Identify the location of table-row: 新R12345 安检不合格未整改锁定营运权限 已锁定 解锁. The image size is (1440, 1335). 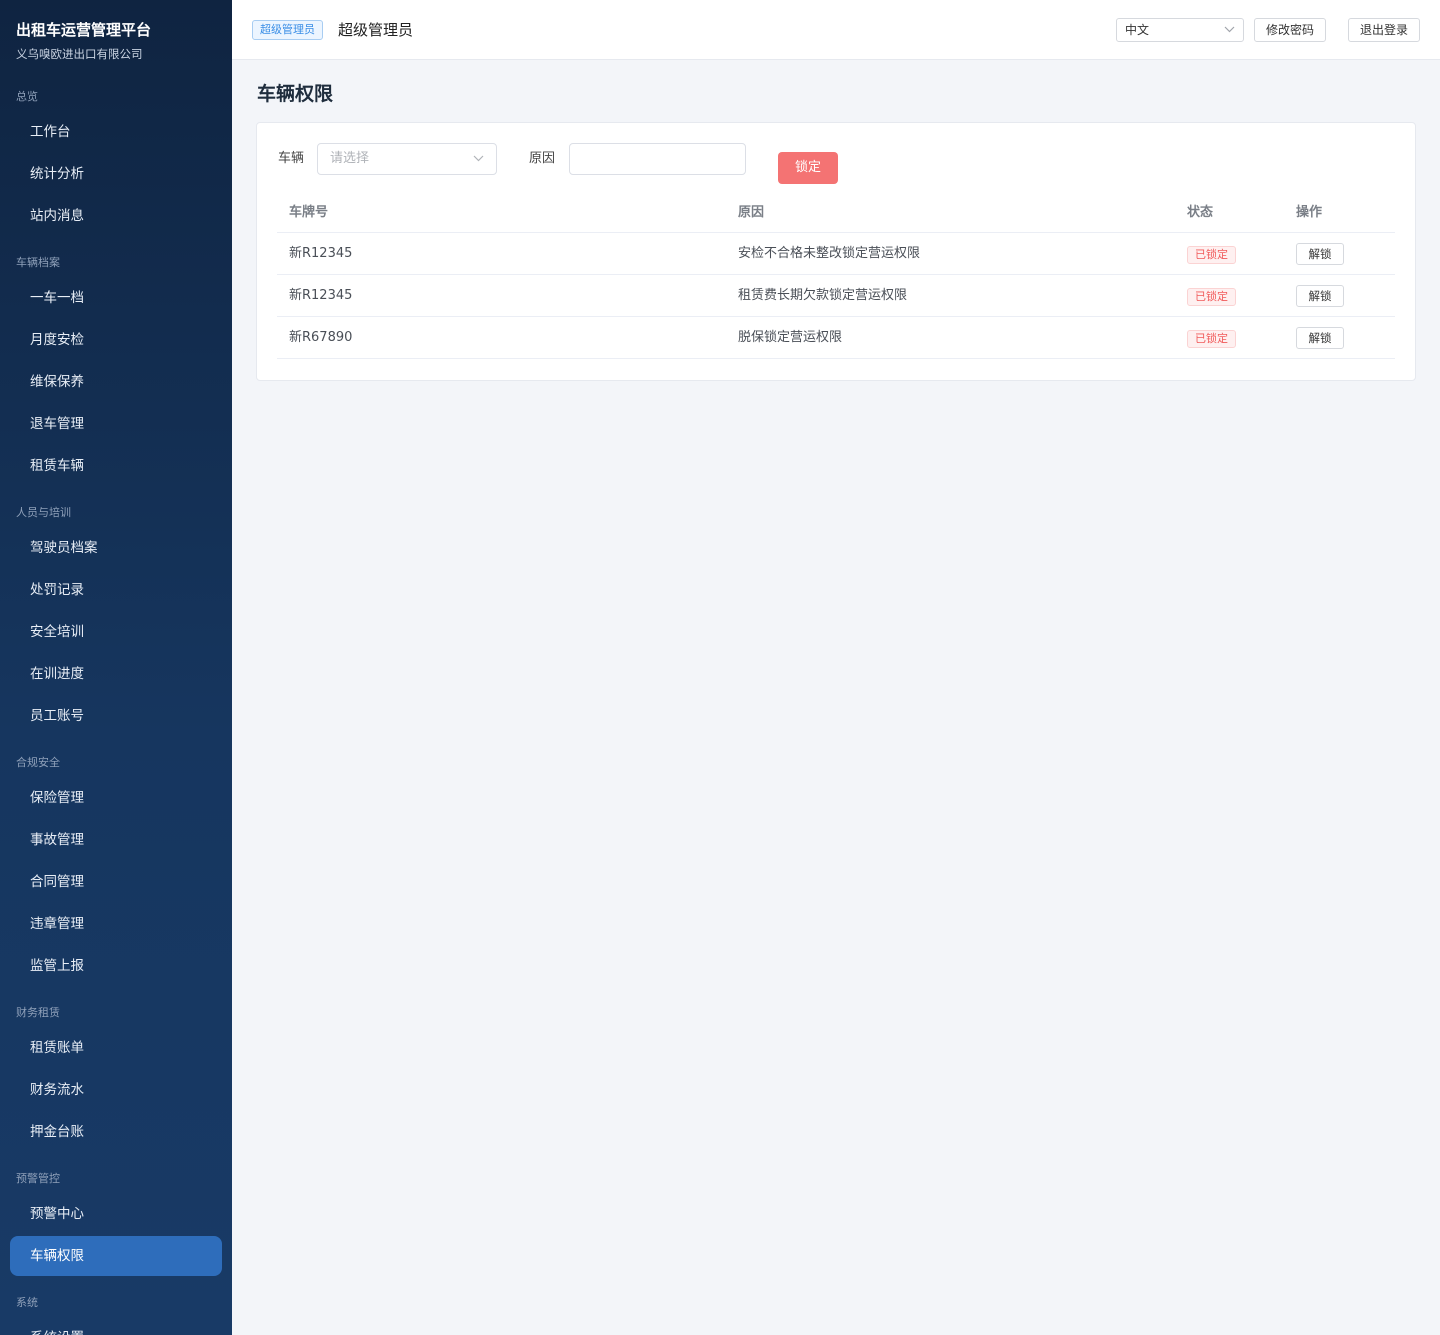
(836, 254).